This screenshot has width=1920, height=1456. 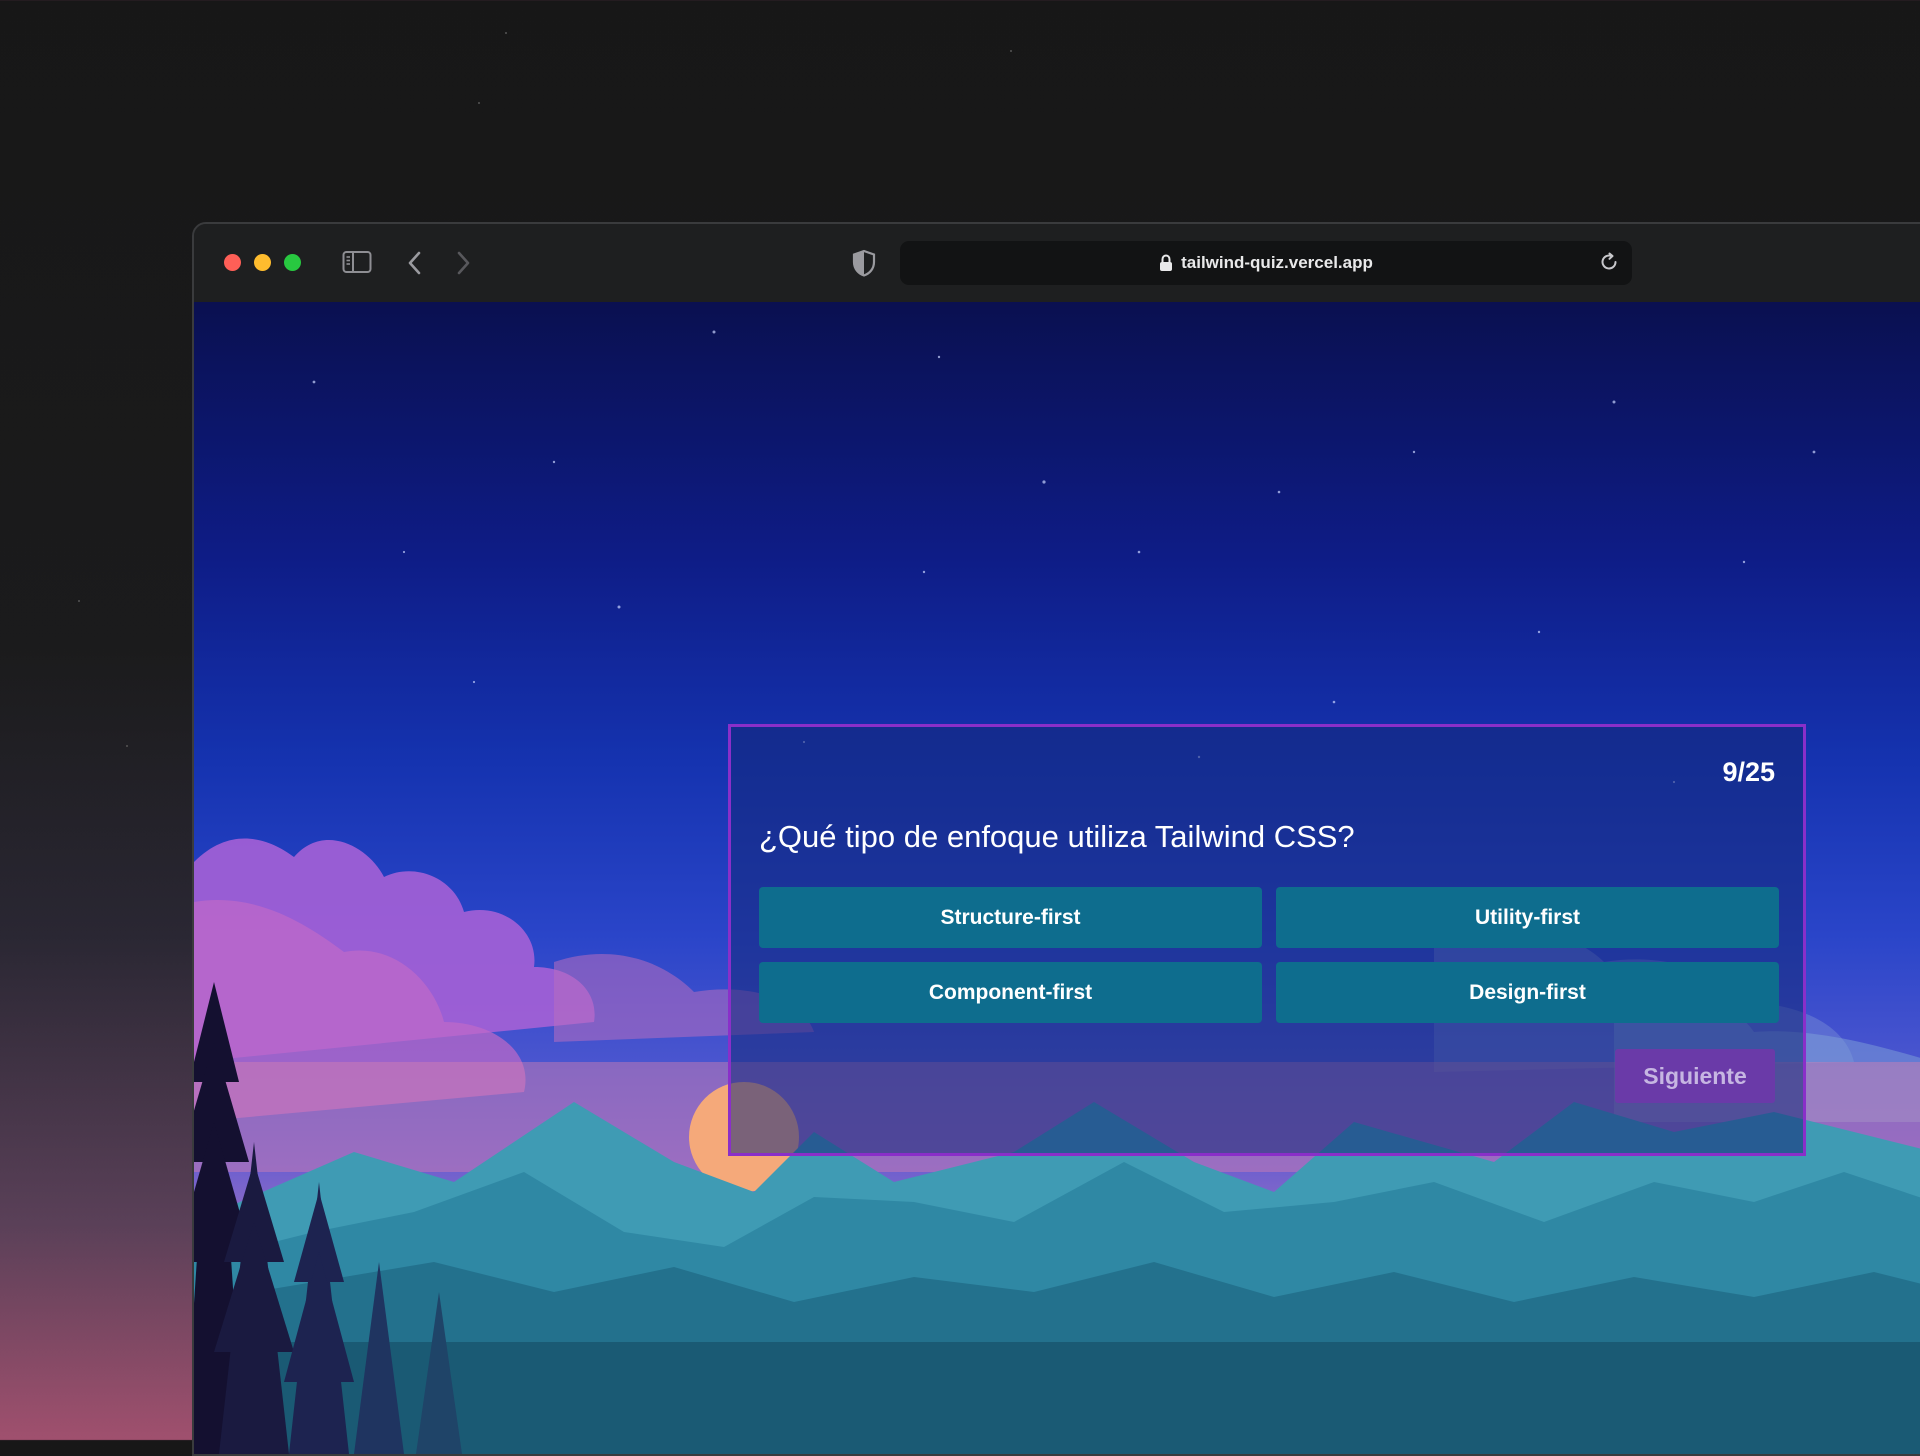 I want to click on answer-design-first: Design-first, so click(x=1527, y=992).